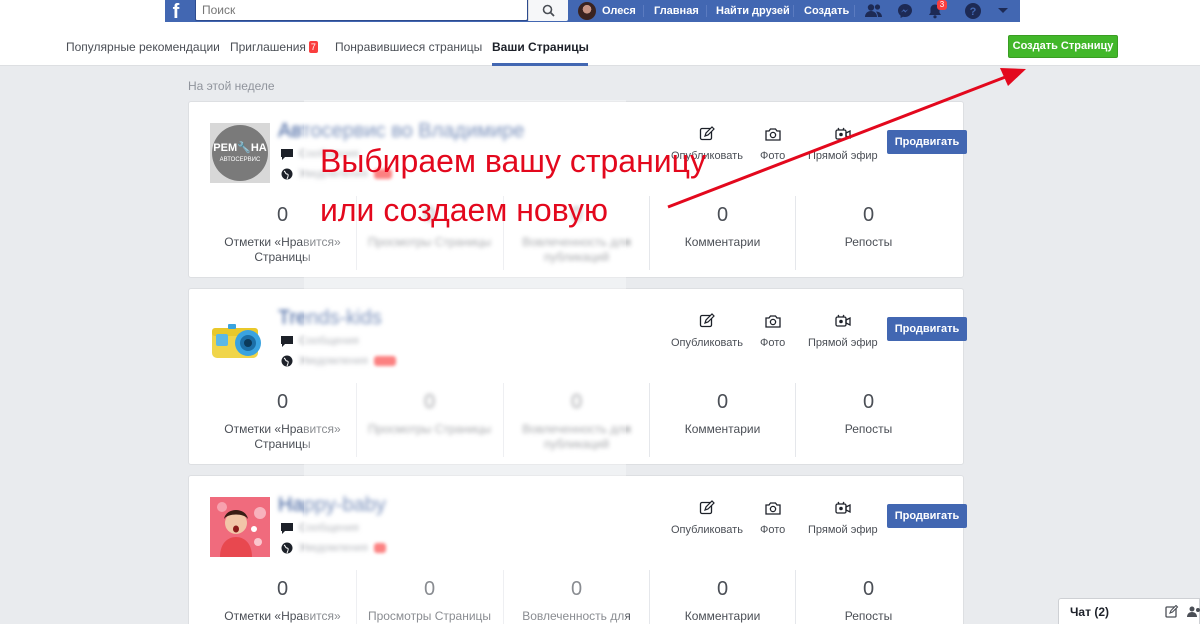 The width and height of the screenshot is (1200, 624). Describe the element at coordinates (846, 138) in the screenshot. I see `annotation-arrow-icon` at that location.